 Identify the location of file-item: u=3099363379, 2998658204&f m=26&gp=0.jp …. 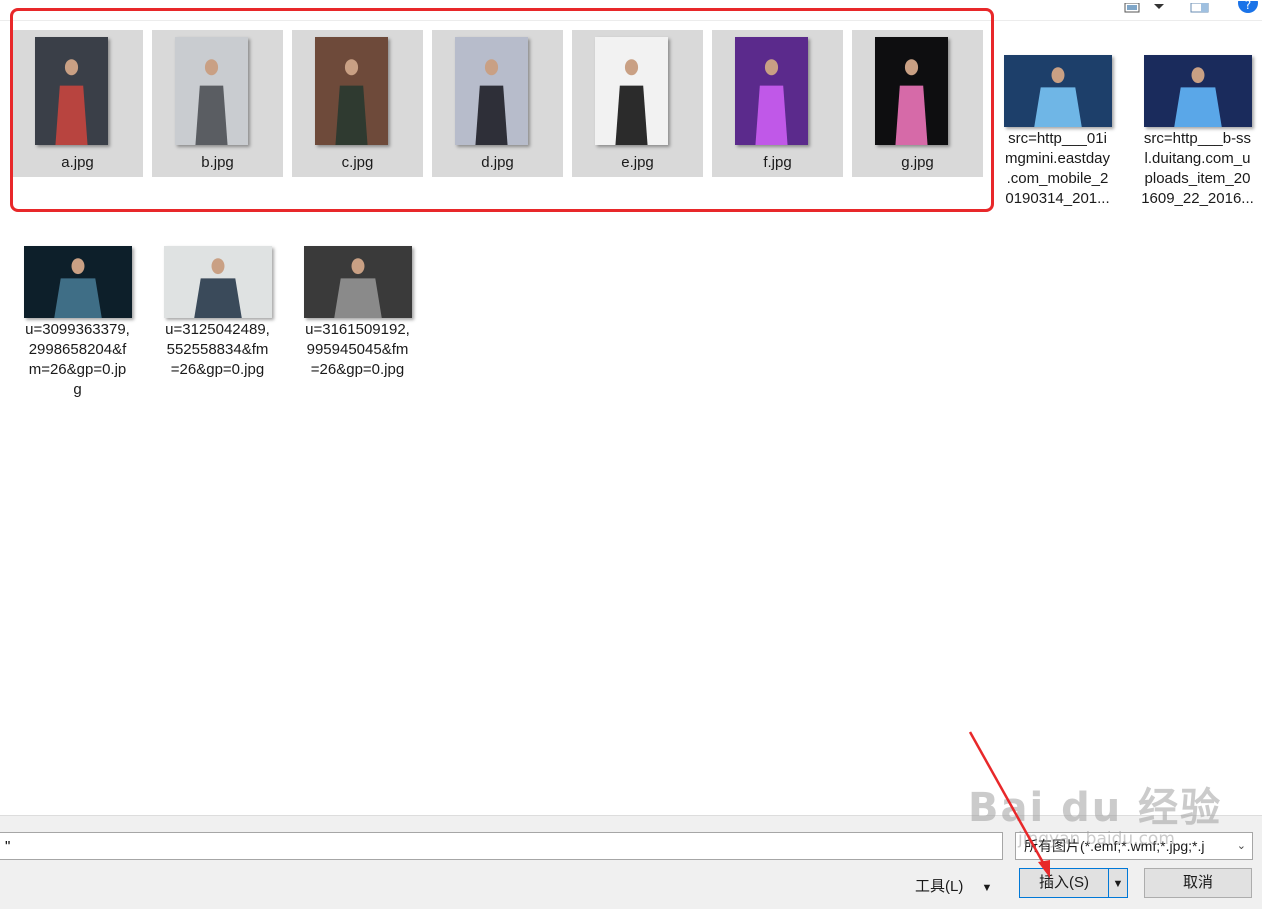
(77, 309).